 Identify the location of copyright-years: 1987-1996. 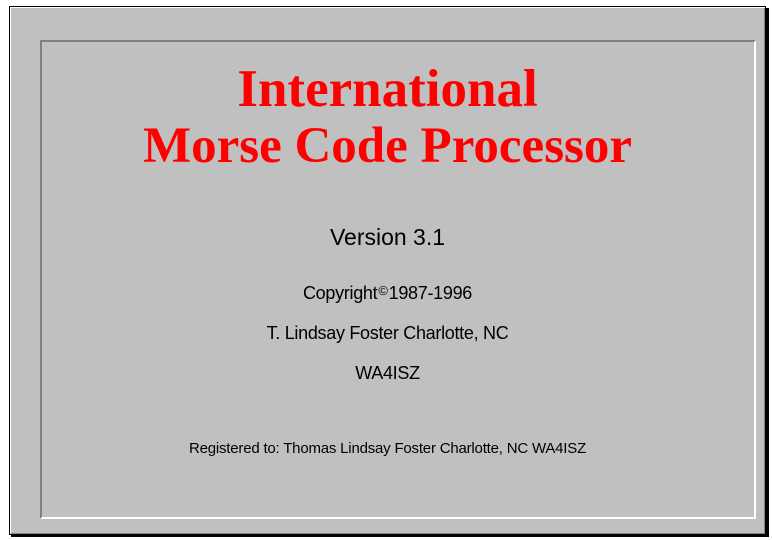
(430, 293).